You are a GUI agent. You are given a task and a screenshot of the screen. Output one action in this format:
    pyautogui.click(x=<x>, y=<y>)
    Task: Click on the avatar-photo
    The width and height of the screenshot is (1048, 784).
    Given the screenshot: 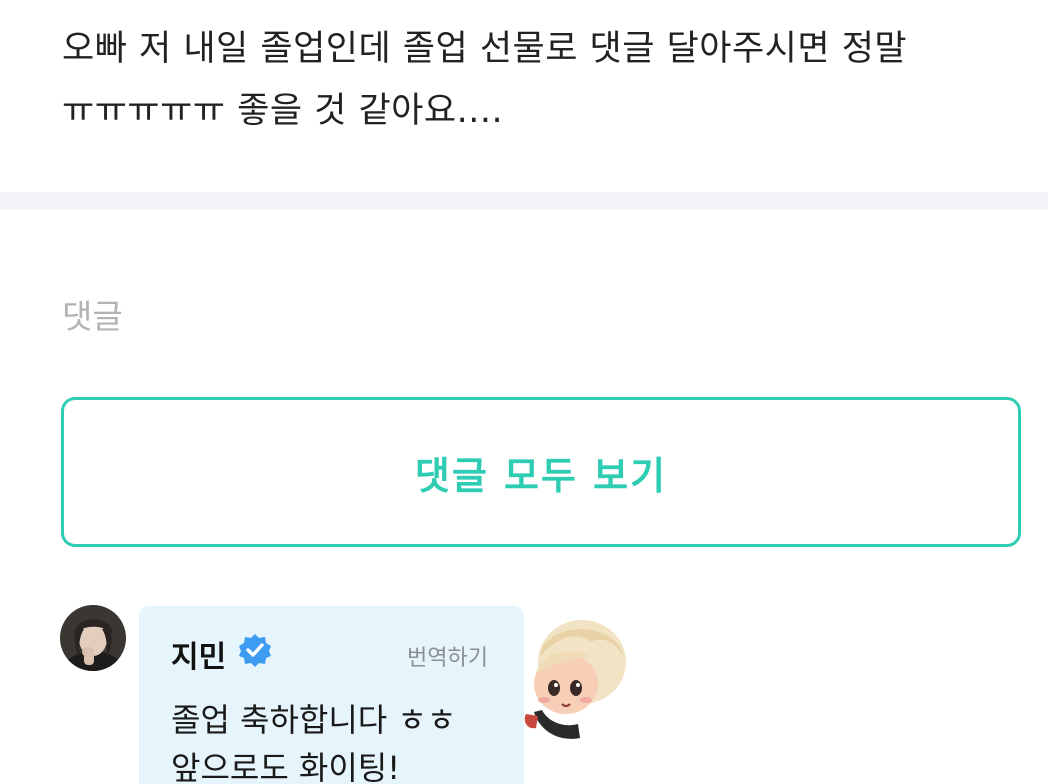 What is the action you would take?
    pyautogui.click(x=93, y=638)
    